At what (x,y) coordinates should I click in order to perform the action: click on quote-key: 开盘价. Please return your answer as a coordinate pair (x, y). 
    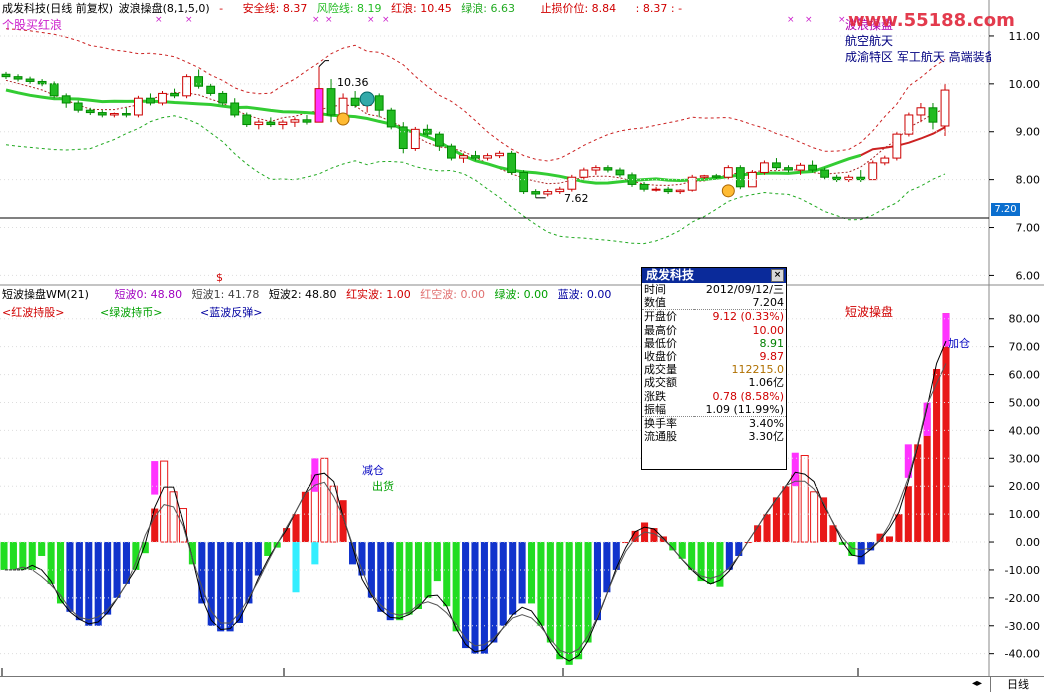
    Looking at the image, I should click on (660, 317).